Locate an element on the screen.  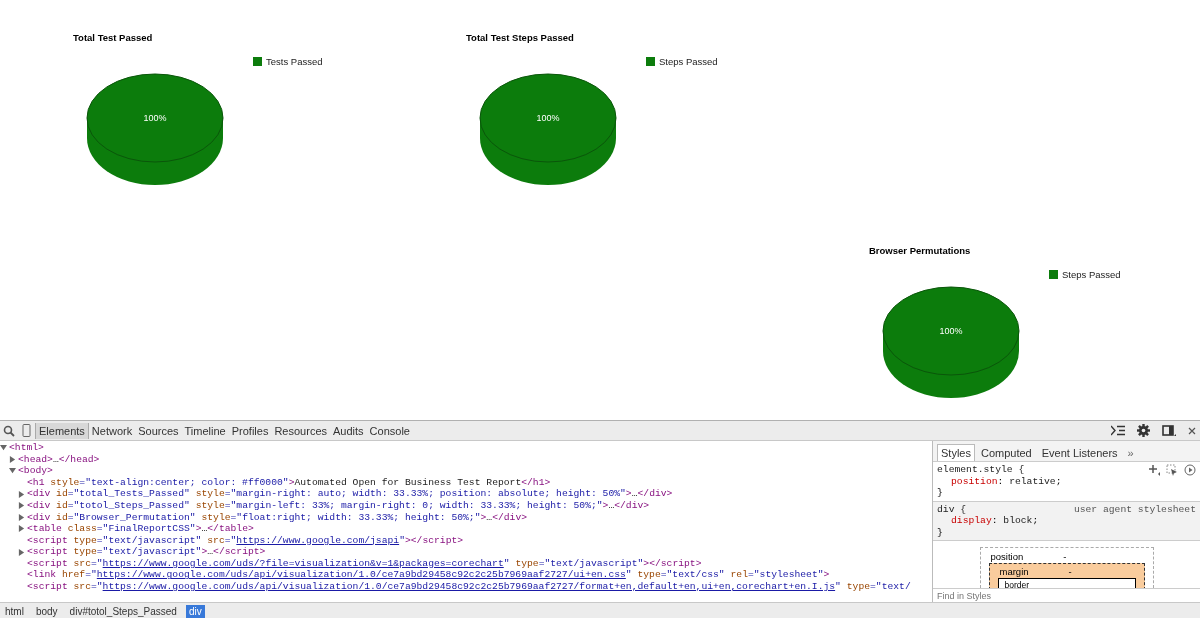
chart-title: Total Test Steps Passed is located at coordinates (520, 37).